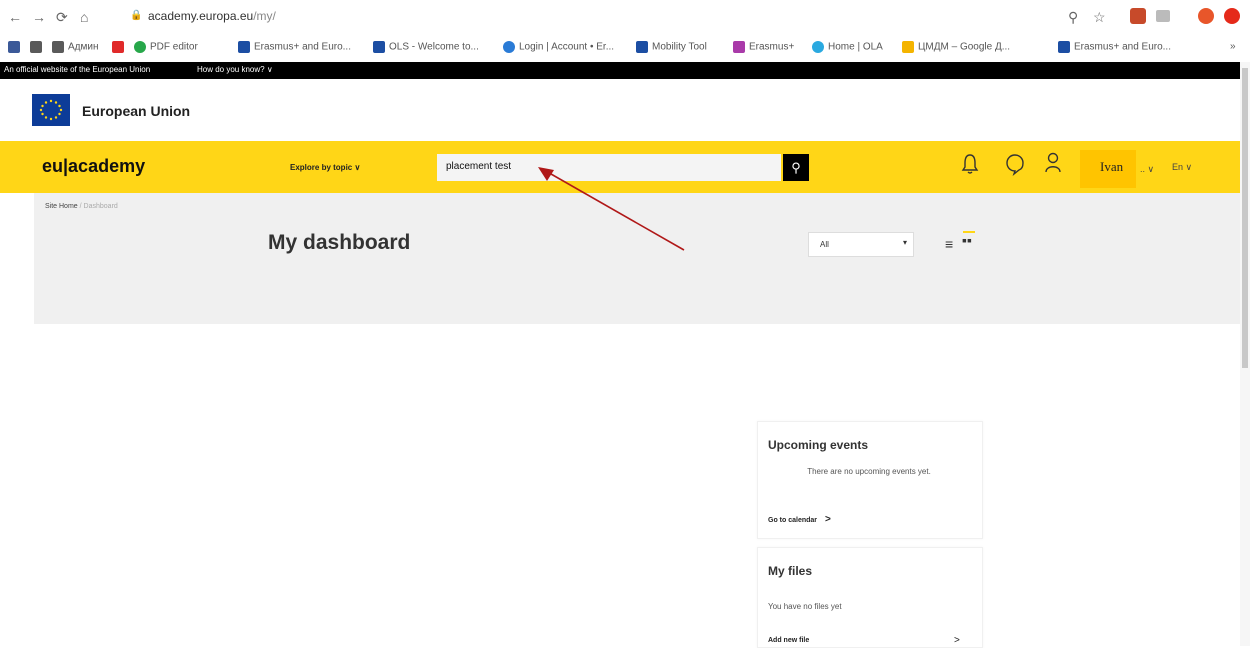 The image size is (1250, 648). Describe the element at coordinates (772, 47) in the screenshot. I see `bookmark-label: Erasmus+` at that location.